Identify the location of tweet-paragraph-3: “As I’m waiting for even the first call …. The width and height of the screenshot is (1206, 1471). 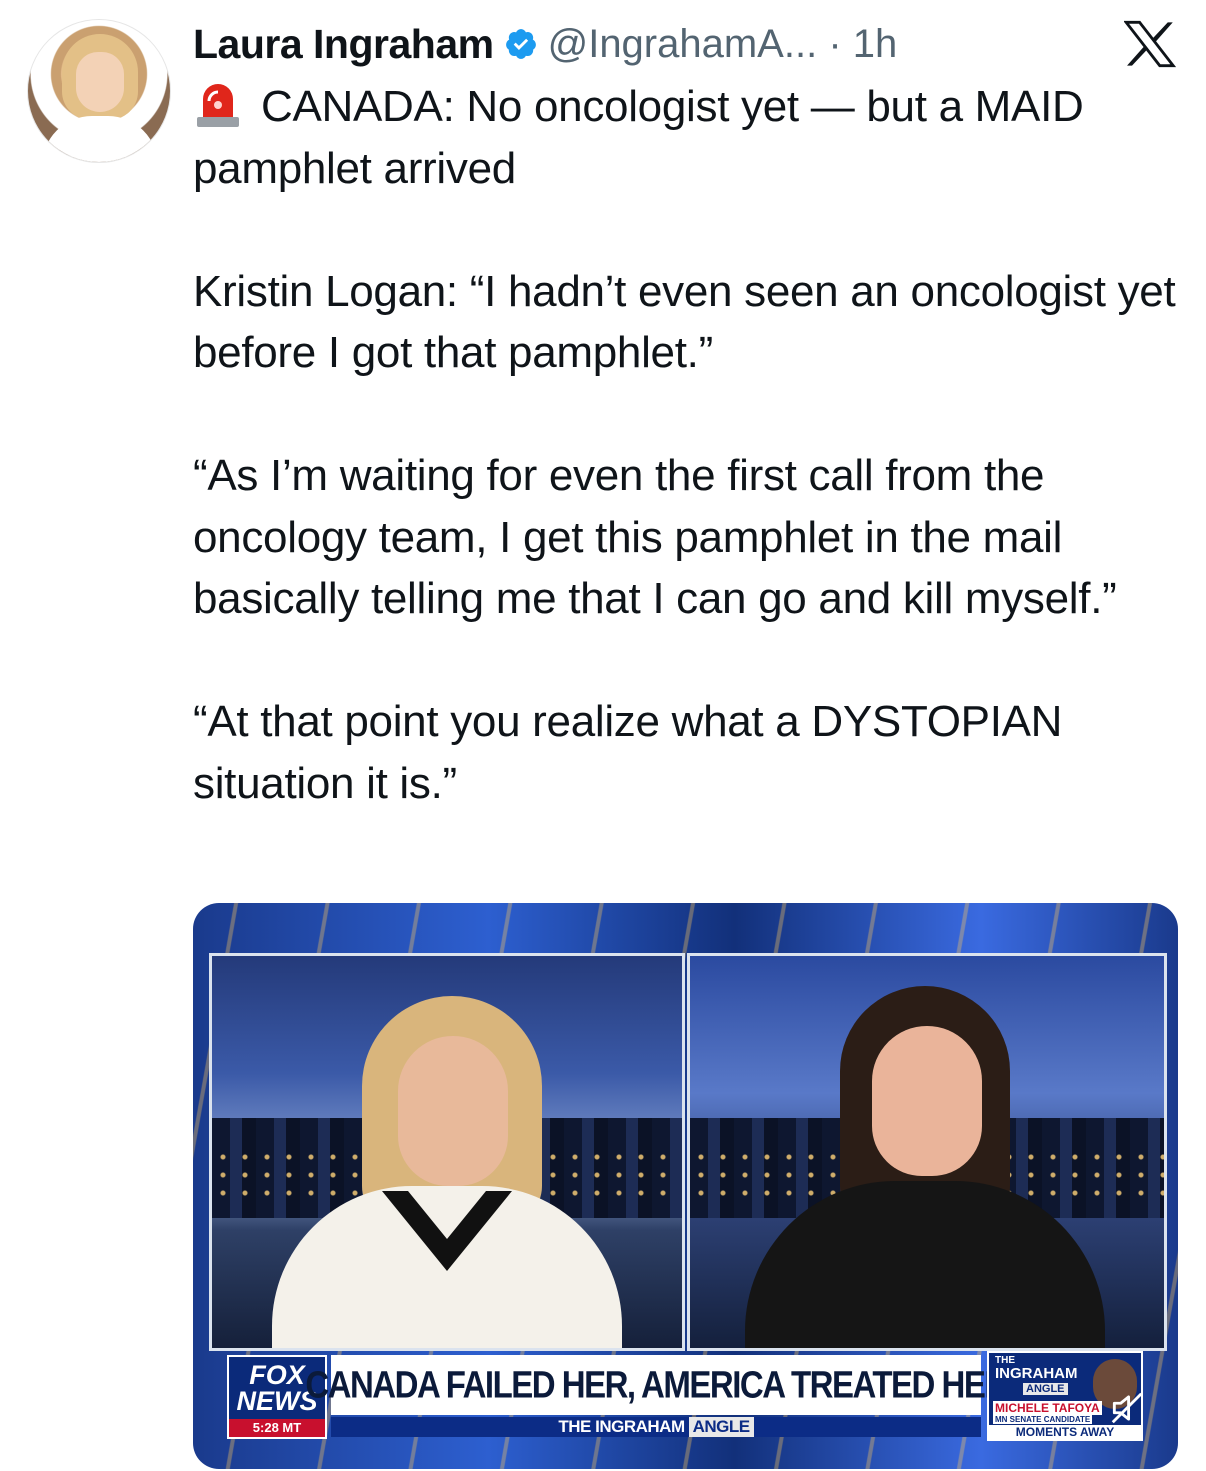
(655, 537).